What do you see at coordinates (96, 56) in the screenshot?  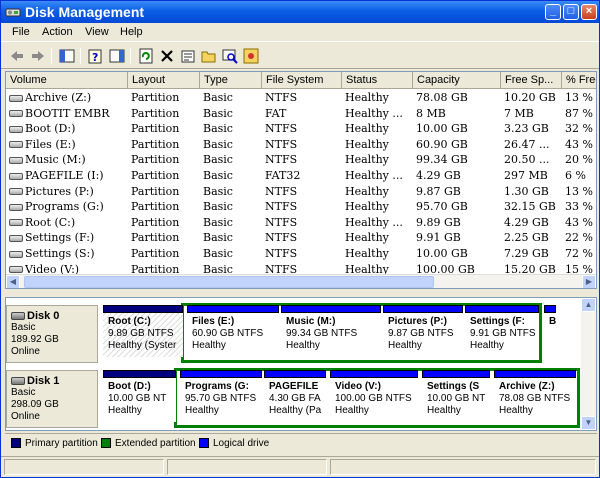 I see `help-icon: ?` at bounding box center [96, 56].